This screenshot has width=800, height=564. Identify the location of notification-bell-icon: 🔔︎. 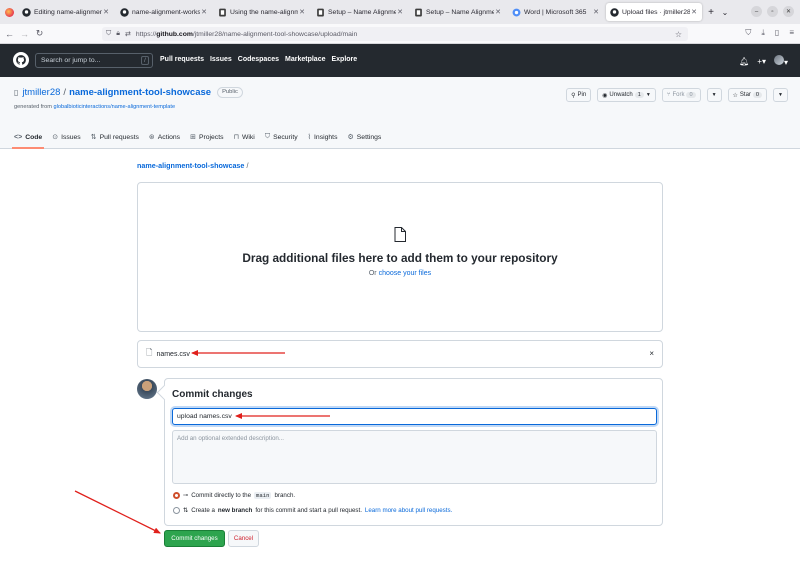
(744, 61).